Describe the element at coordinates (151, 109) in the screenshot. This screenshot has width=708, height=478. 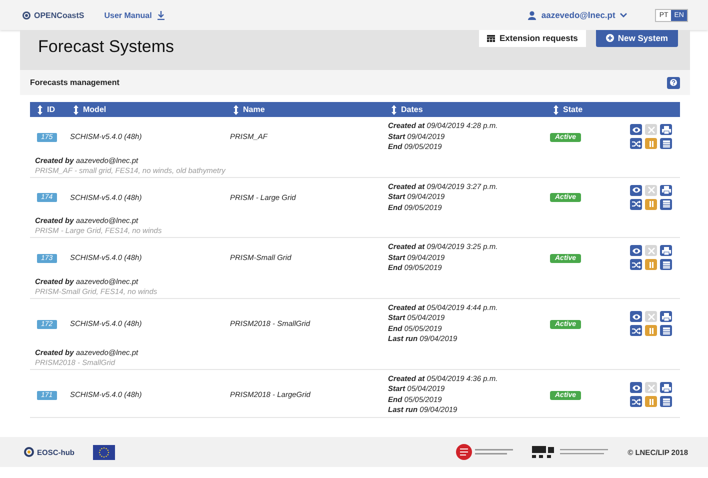
I see `column-header: Model` at that location.